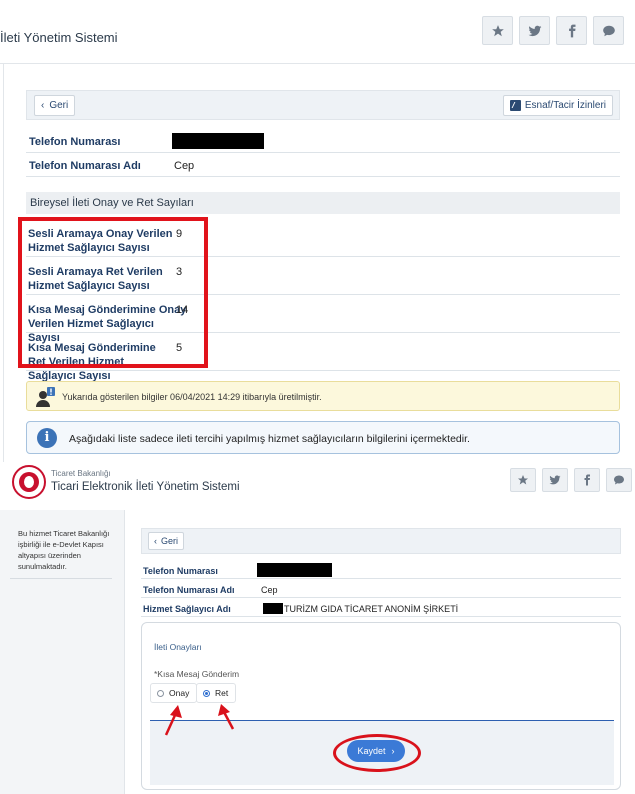  I want to click on merchant-permissions-button: Esnaf/Tacir İzinleri, so click(557, 105).